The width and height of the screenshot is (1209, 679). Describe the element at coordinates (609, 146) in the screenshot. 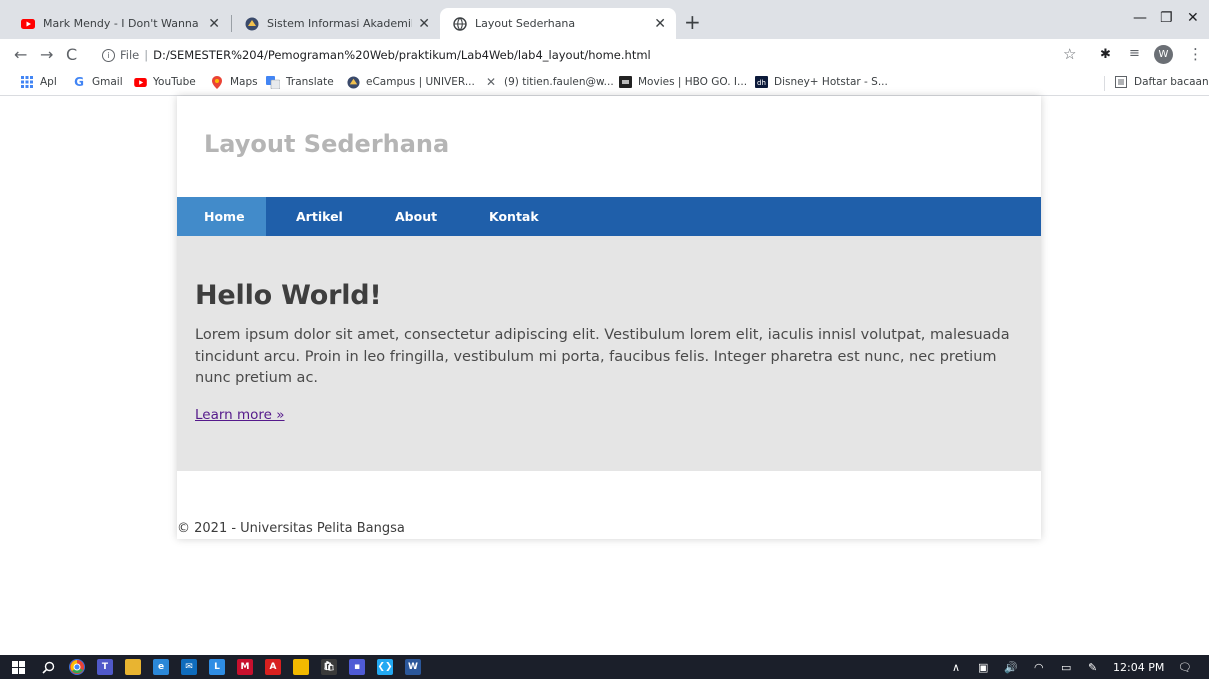

I see `site-header: Layout Sederhana` at that location.